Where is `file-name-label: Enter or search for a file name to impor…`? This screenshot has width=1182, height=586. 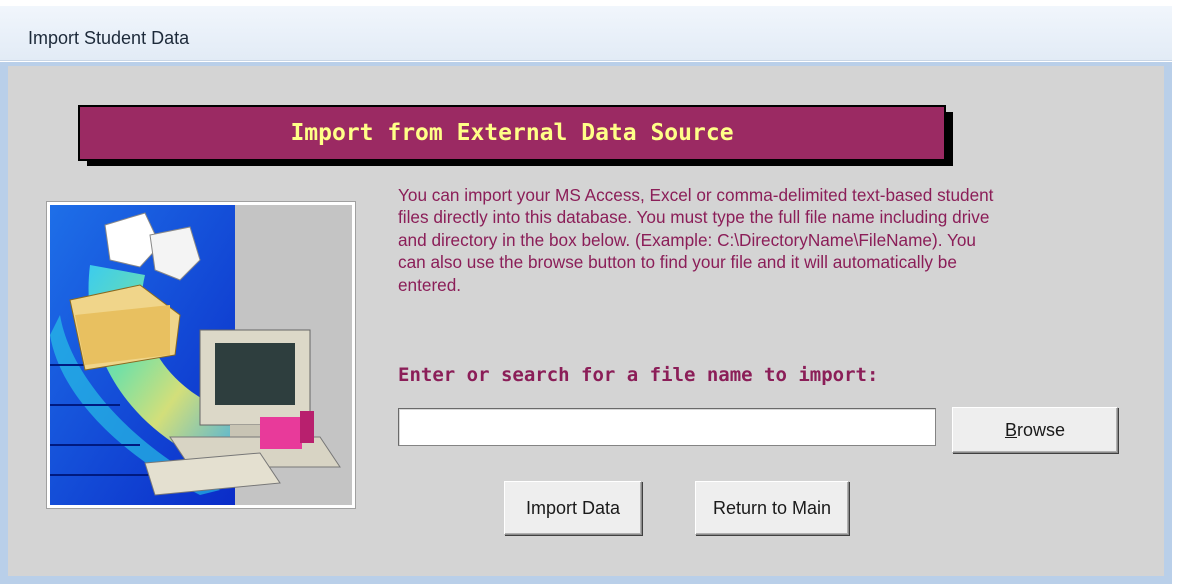
file-name-label: Enter or search for a file name to impor… is located at coordinates (638, 375).